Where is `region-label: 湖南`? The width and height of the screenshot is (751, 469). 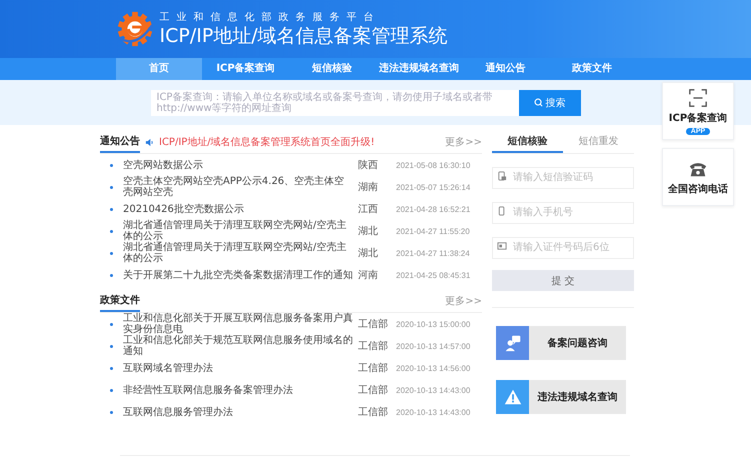 region-label: 湖南 is located at coordinates (368, 187).